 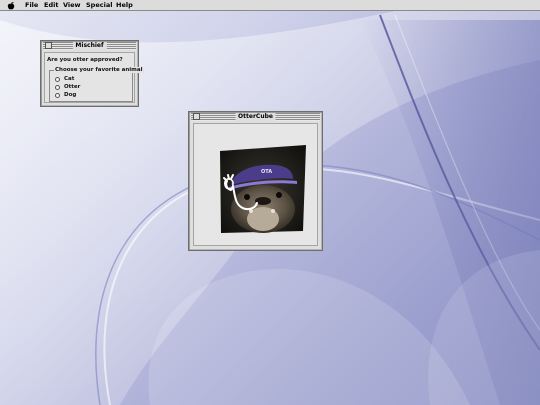 I want to click on menu-edit: Edit, so click(x=51, y=5).